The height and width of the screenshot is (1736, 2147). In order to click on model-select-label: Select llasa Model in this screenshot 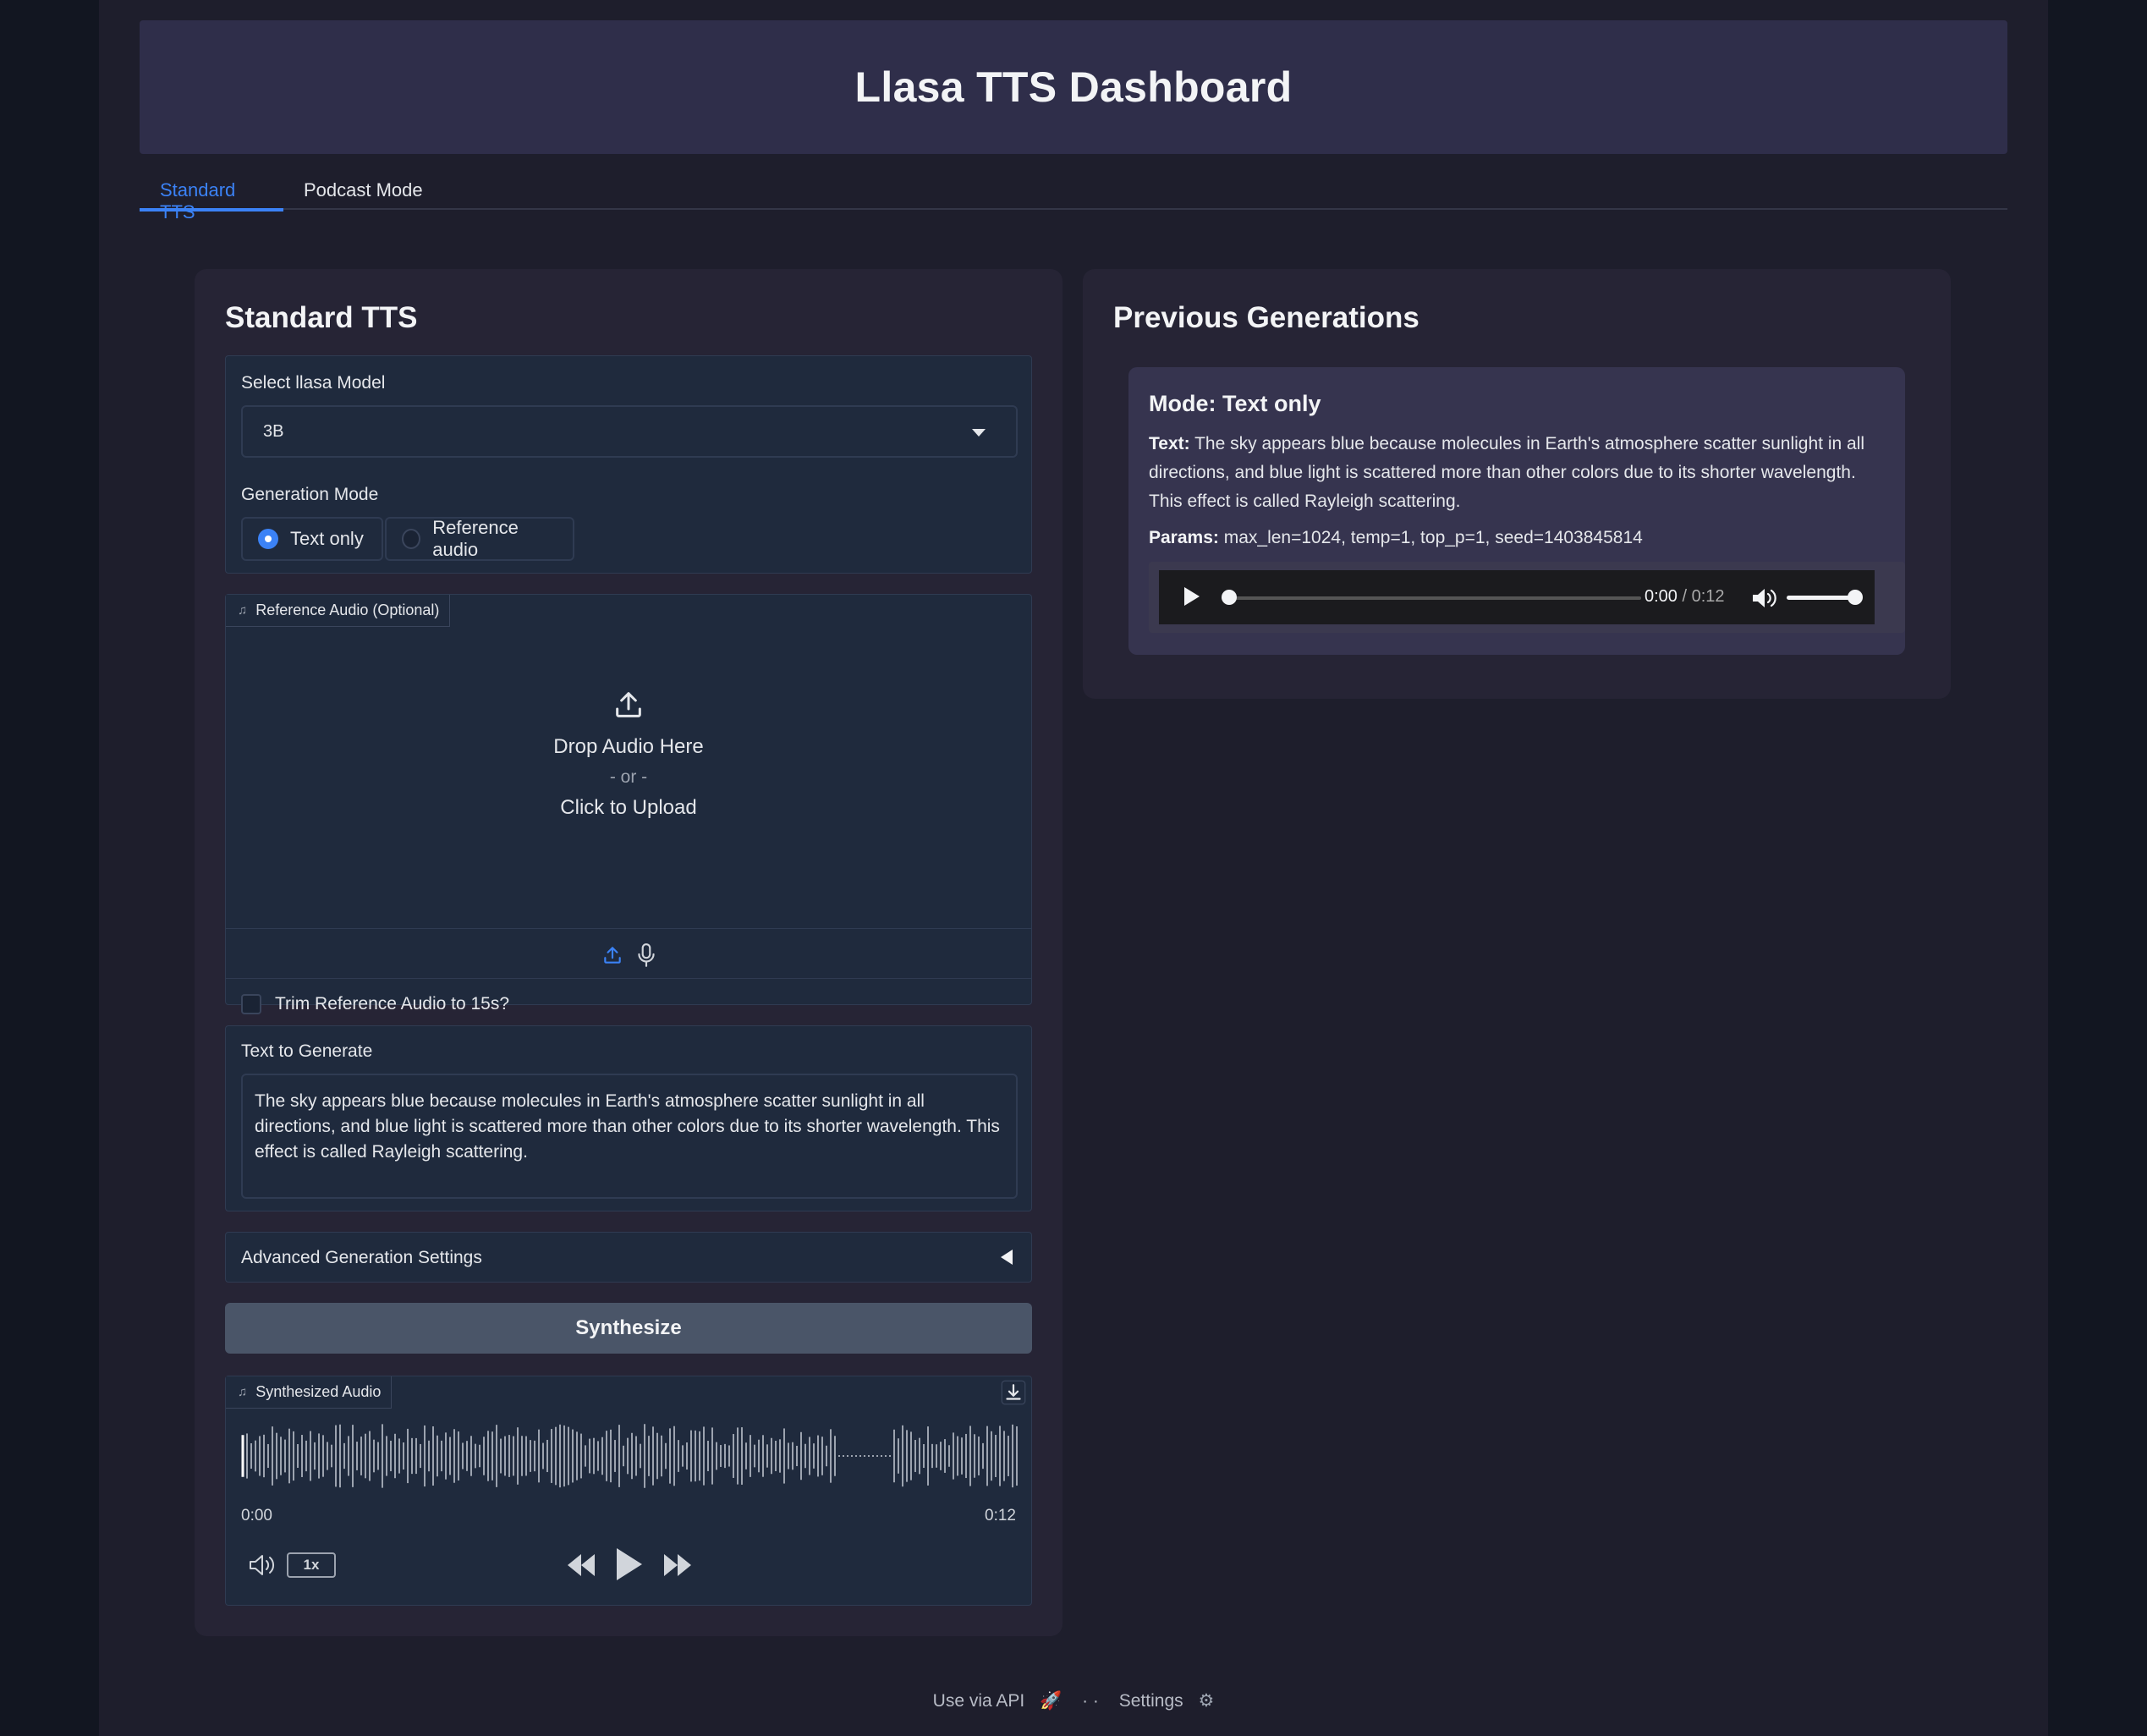, I will do `click(314, 383)`.